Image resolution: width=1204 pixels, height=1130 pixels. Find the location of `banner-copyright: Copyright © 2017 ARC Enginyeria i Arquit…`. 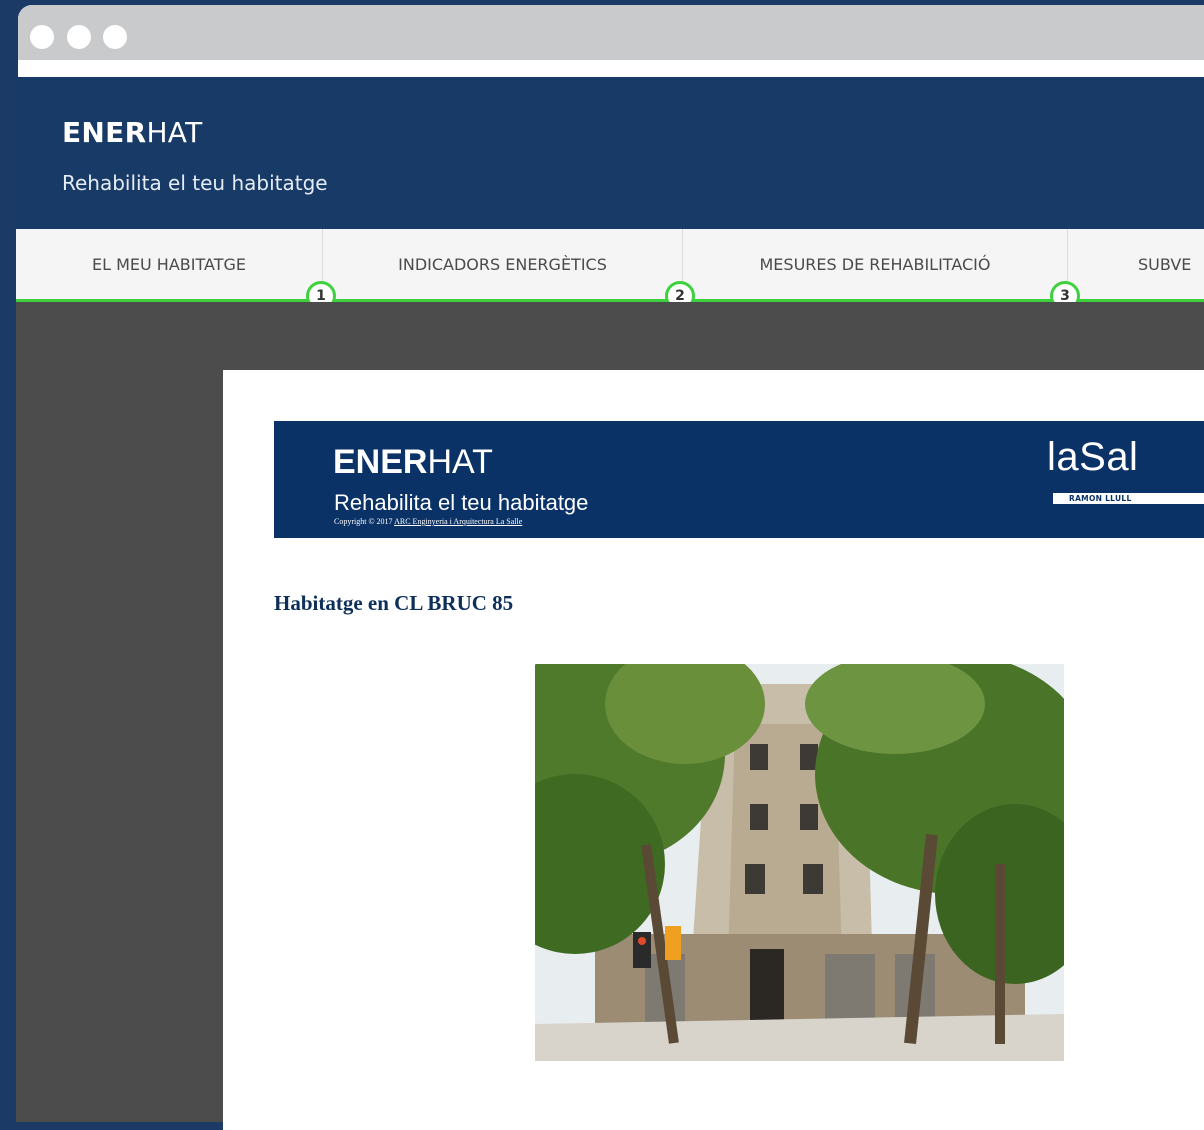

banner-copyright: Copyright © 2017 ARC Enginyeria i Arquit… is located at coordinates (428, 521).